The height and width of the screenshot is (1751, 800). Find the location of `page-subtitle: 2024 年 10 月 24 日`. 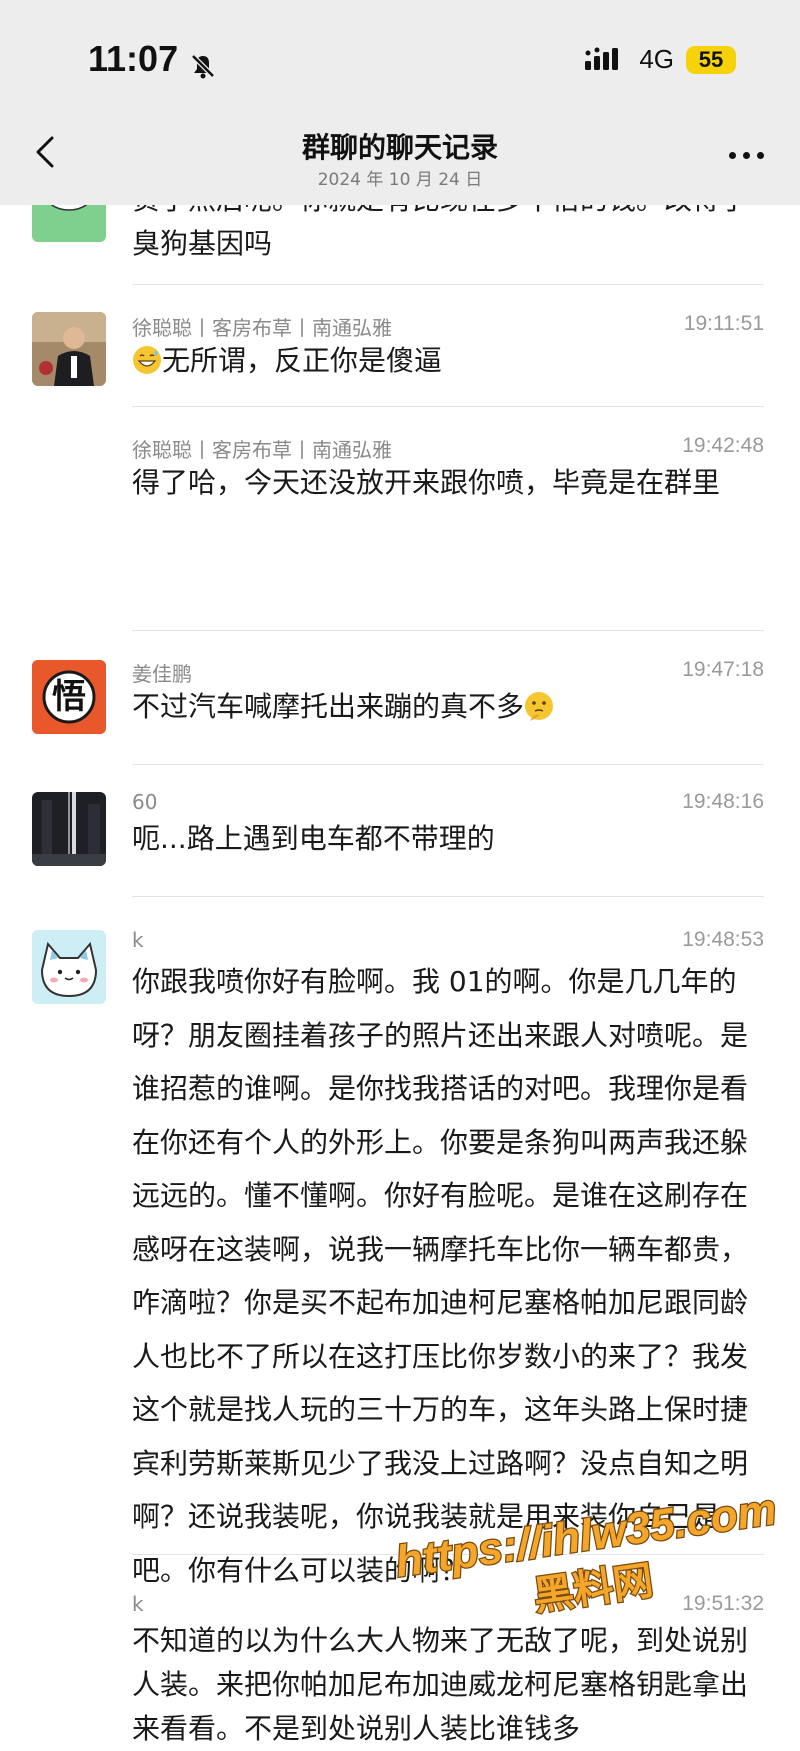

page-subtitle: 2024 年 10 月 24 日 is located at coordinates (400, 180).